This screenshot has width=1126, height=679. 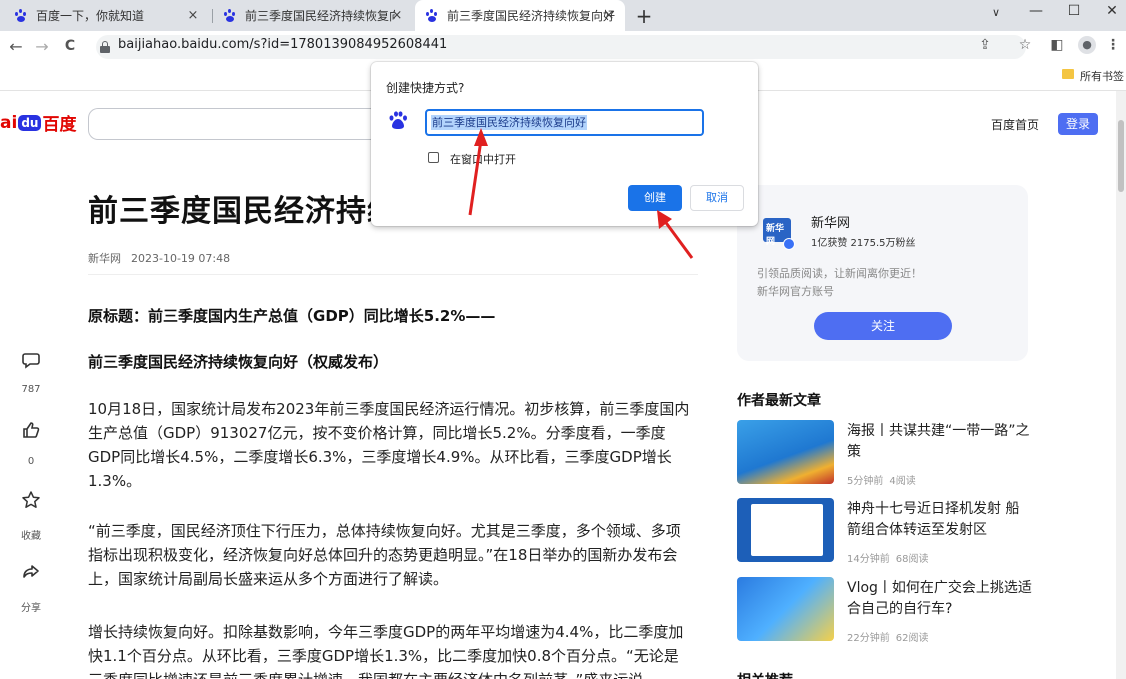 What do you see at coordinates (939, 442) in the screenshot?
I see `latest-article-title: 海报丨共谋共建“一带一路”之策` at bounding box center [939, 442].